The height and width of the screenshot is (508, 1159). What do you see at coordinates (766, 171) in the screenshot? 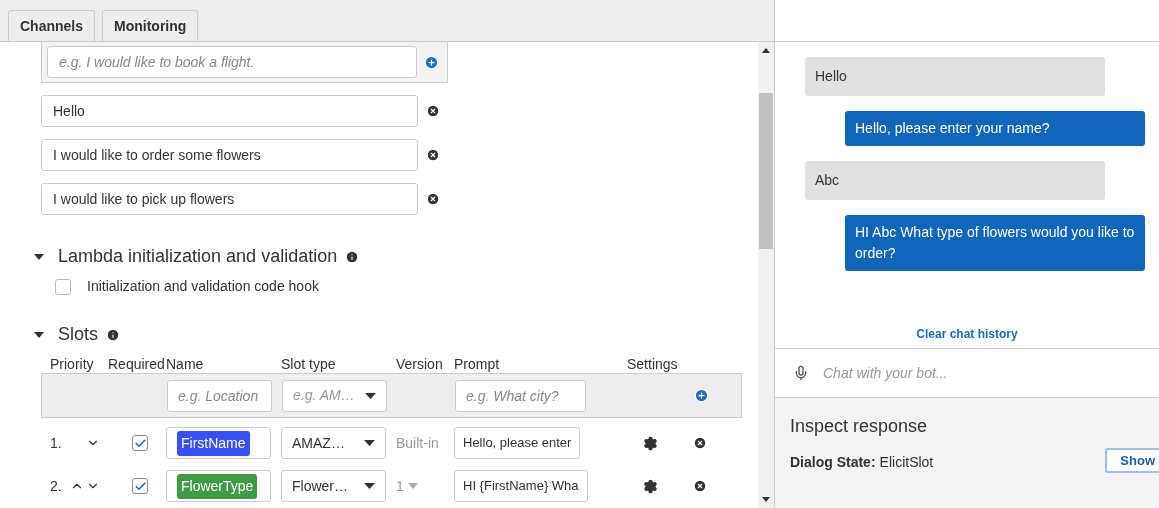
I see `scrollbar-thumb` at bounding box center [766, 171].